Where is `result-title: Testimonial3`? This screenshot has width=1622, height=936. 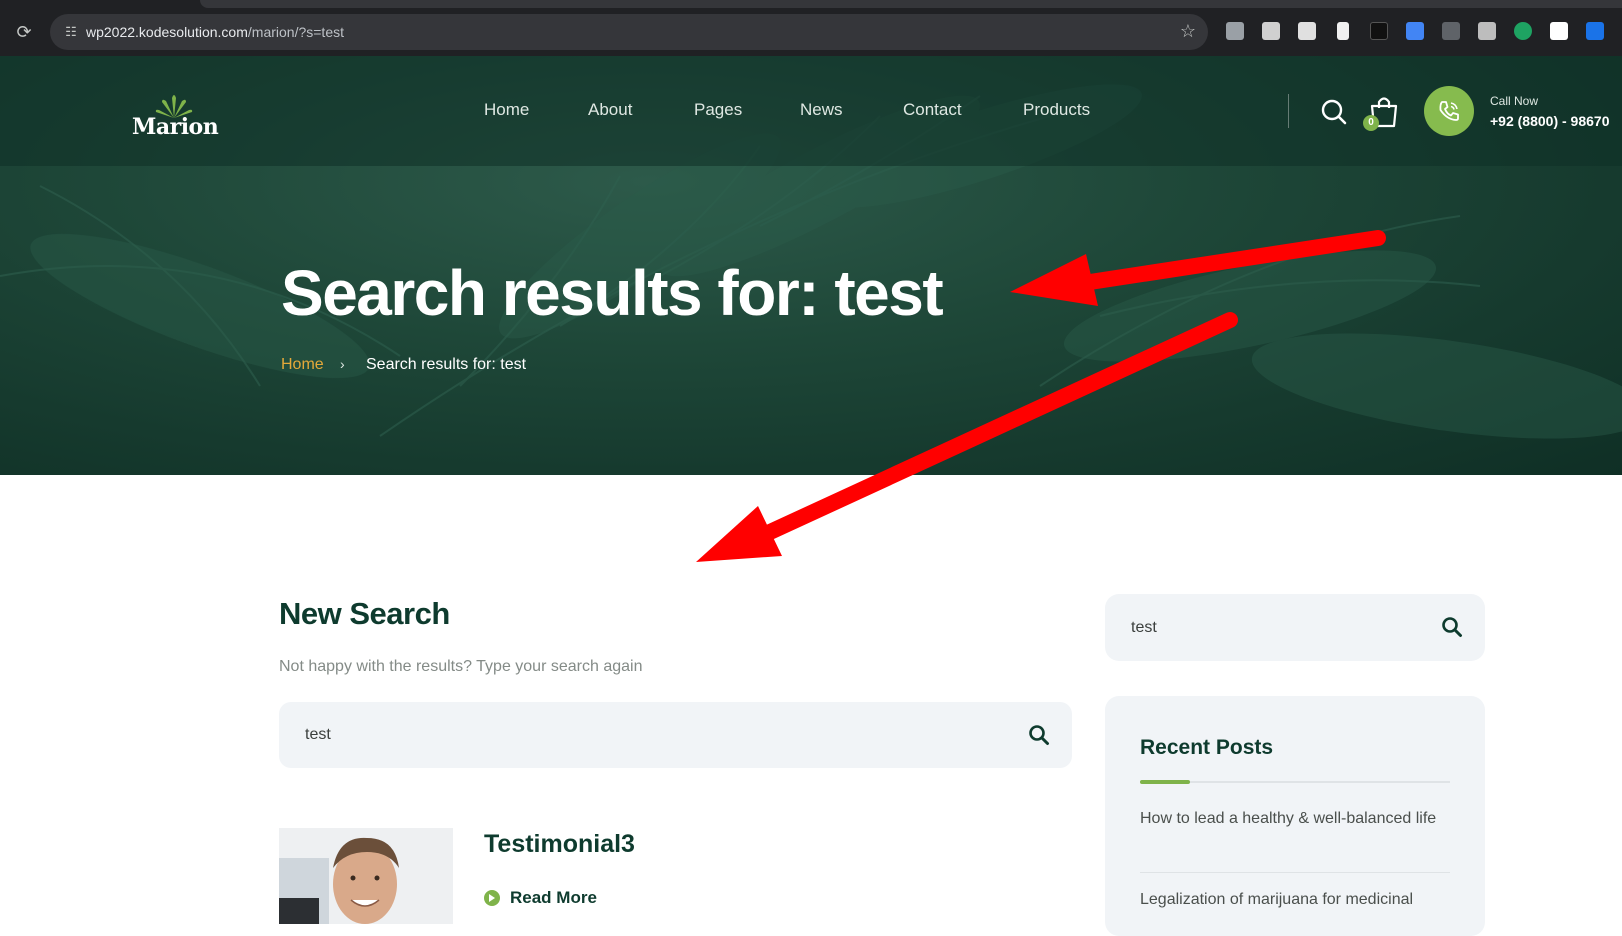 result-title: Testimonial3 is located at coordinates (559, 844).